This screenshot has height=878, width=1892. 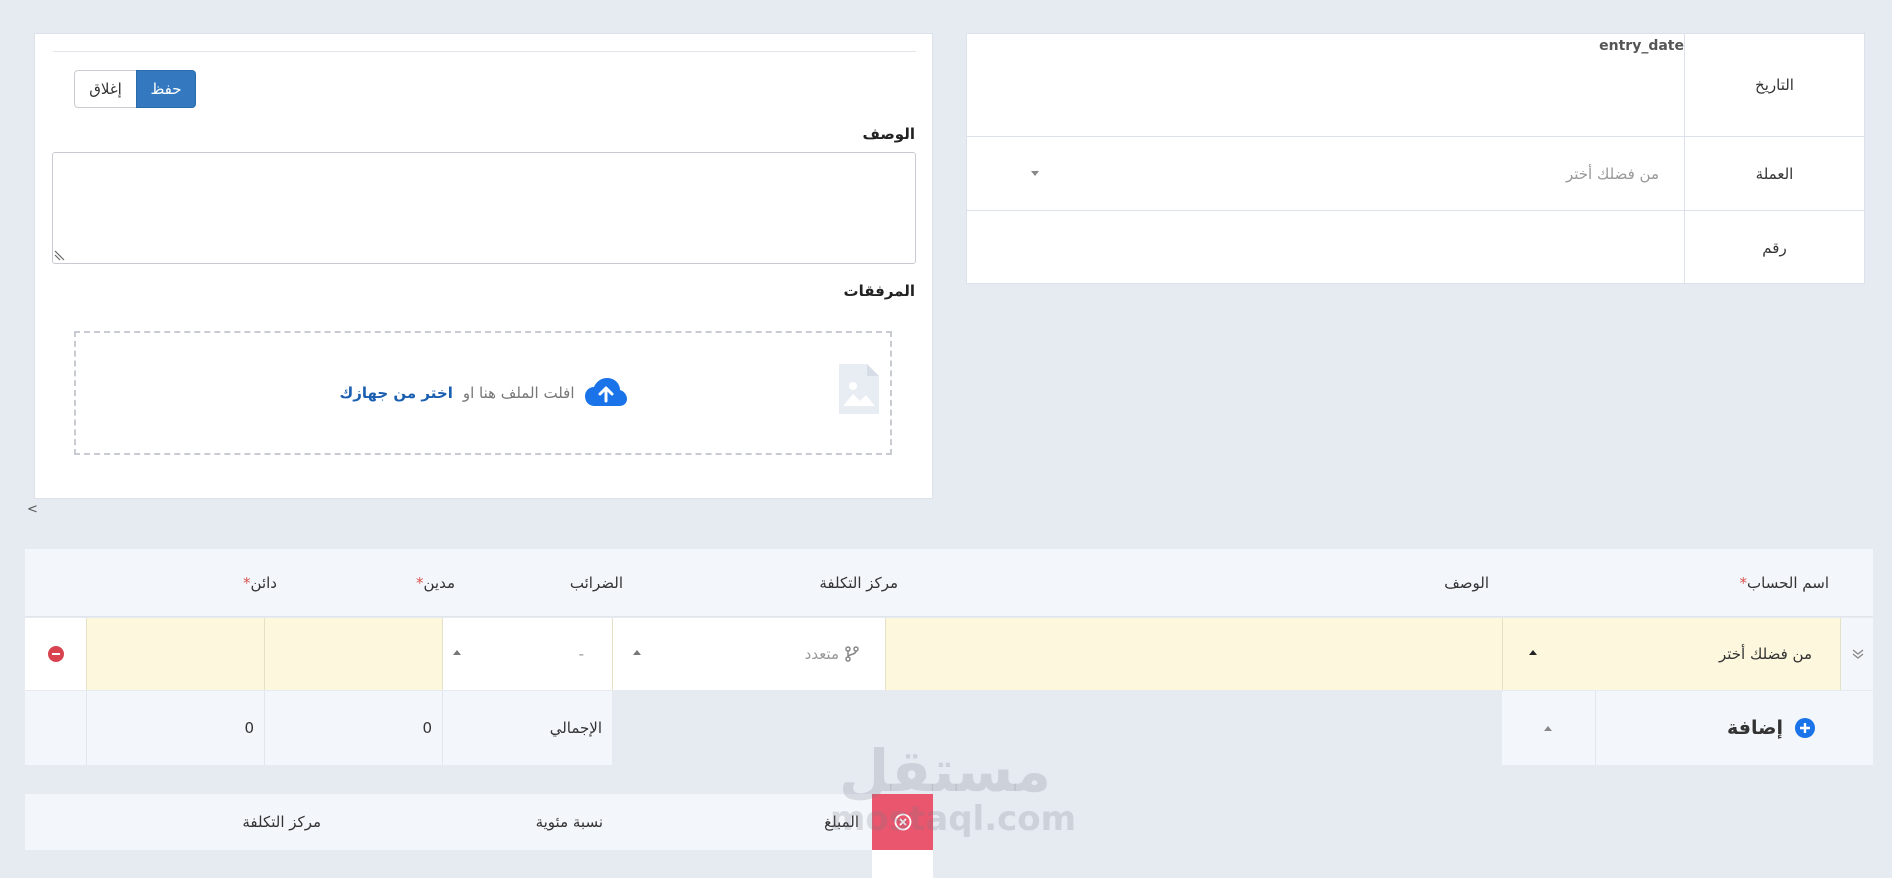 I want to click on table-row: - متعدد من فضلك أختر, so click(x=949, y=654).